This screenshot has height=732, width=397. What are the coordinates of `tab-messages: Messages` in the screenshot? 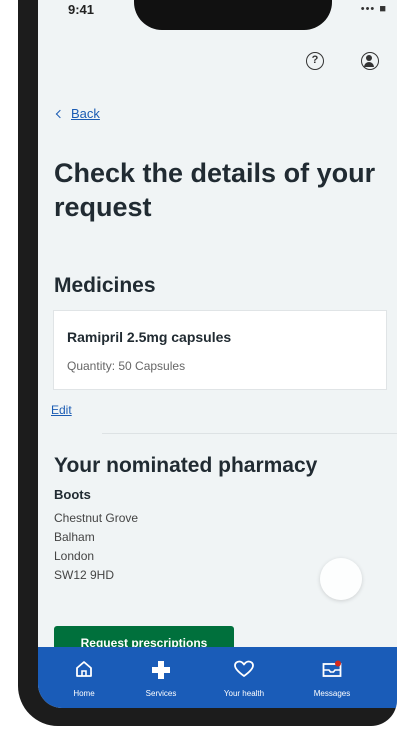 It's located at (332, 677).